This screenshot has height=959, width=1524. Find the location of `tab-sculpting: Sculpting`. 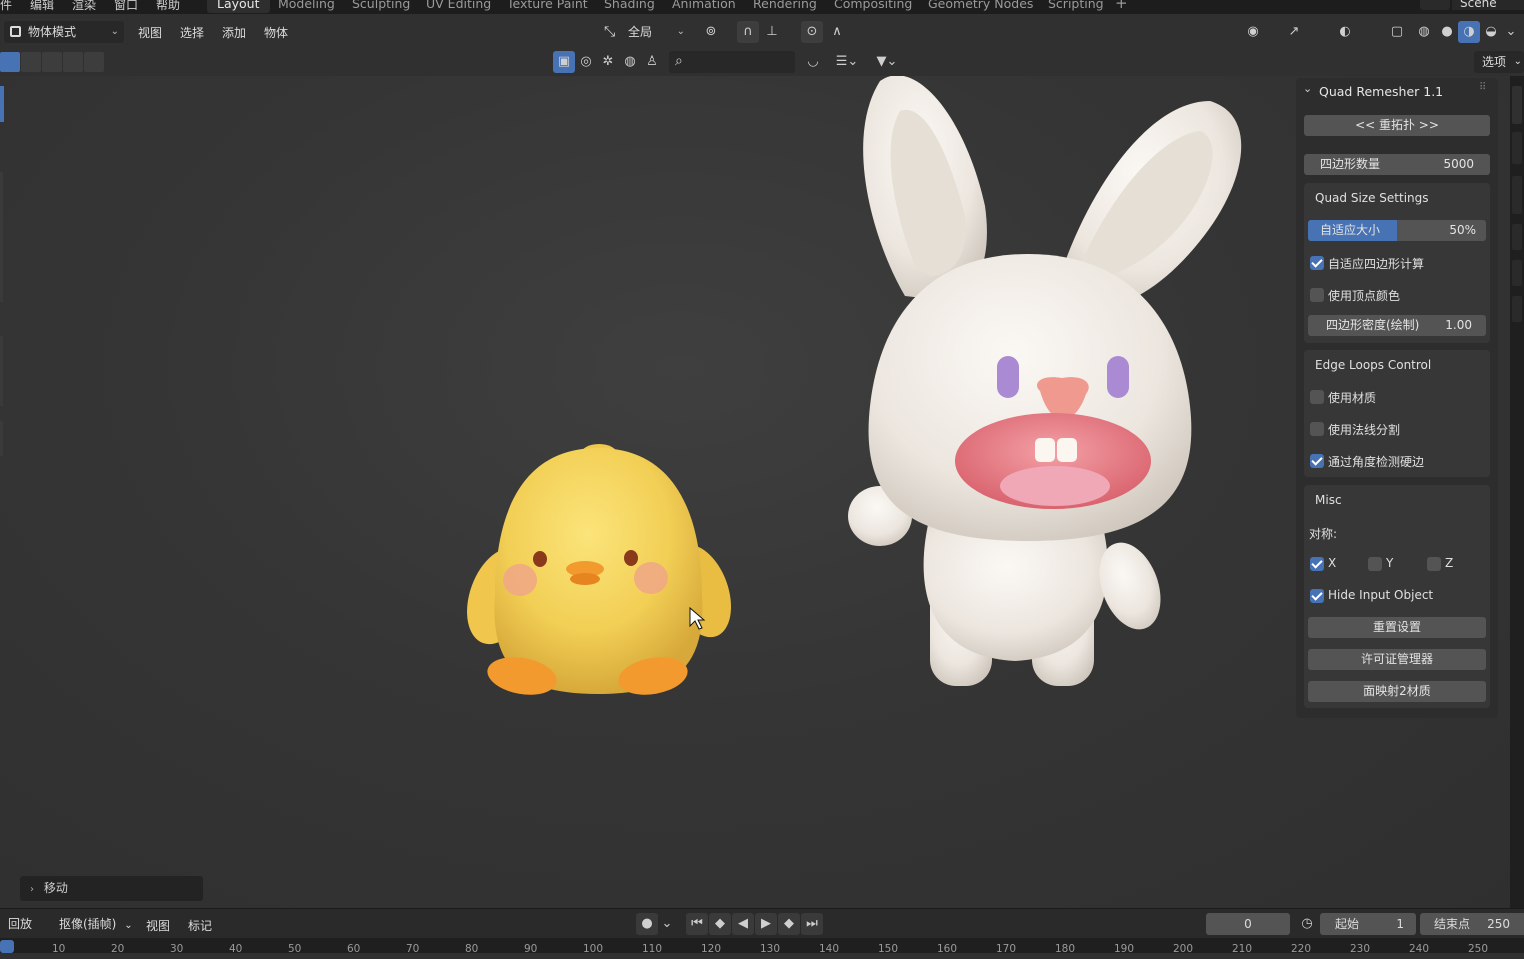

tab-sculpting: Sculpting is located at coordinates (381, 5).